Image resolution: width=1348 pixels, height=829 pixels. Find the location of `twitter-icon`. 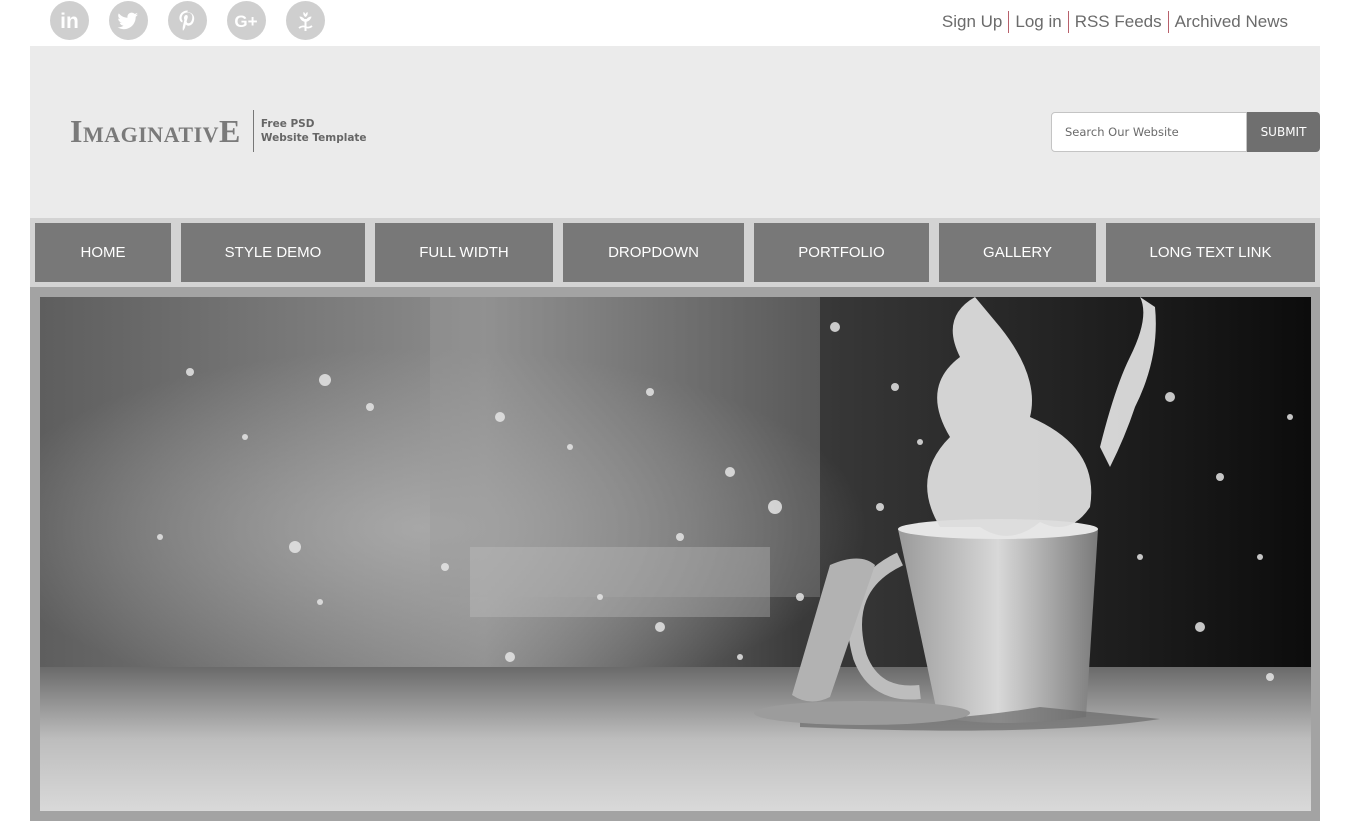

twitter-icon is located at coordinates (128, 20).